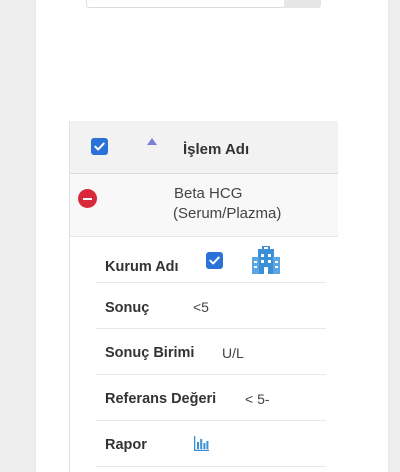 The image size is (400, 472). I want to click on detail-label: Kurum Adı, so click(142, 267).